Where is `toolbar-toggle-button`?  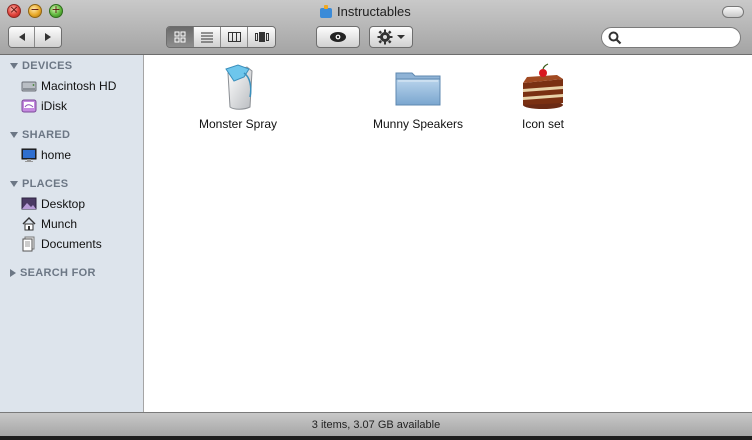
toolbar-toggle-button is located at coordinates (733, 12).